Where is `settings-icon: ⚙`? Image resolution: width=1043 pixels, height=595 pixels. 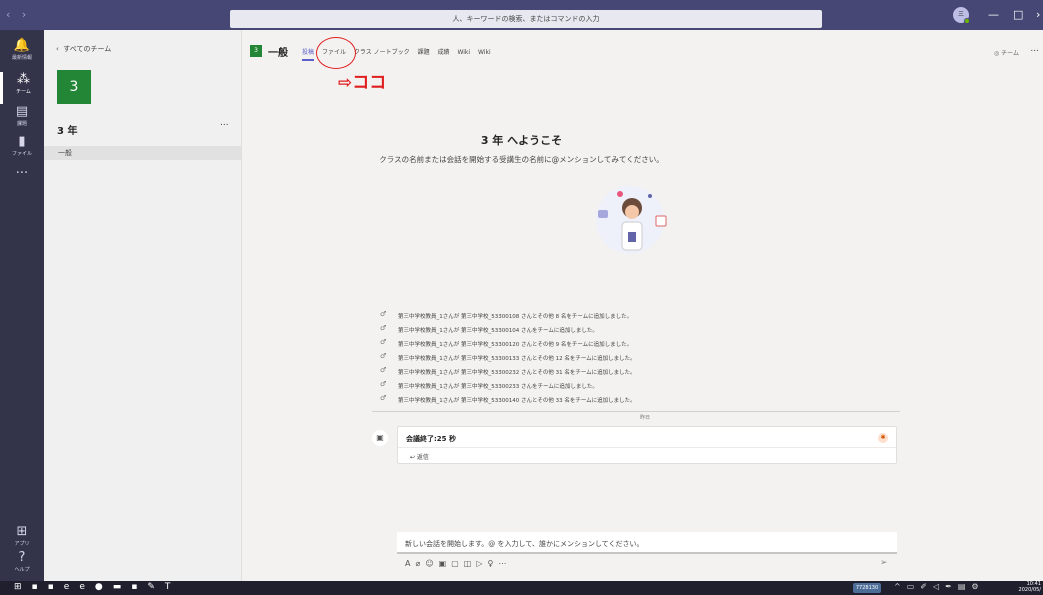
settings-icon: ⚙ is located at coordinates (977, 586).